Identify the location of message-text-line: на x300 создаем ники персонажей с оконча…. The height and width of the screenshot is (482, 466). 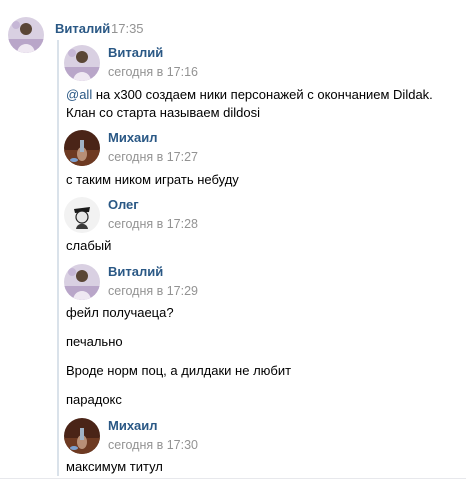
(264, 94).